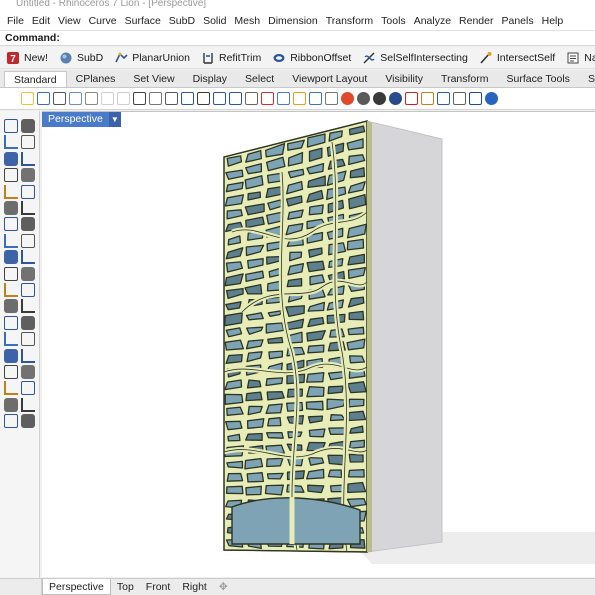 The width and height of the screenshot is (595, 595). I want to click on recent-command-refittrim: RefitTrim, so click(231, 58).